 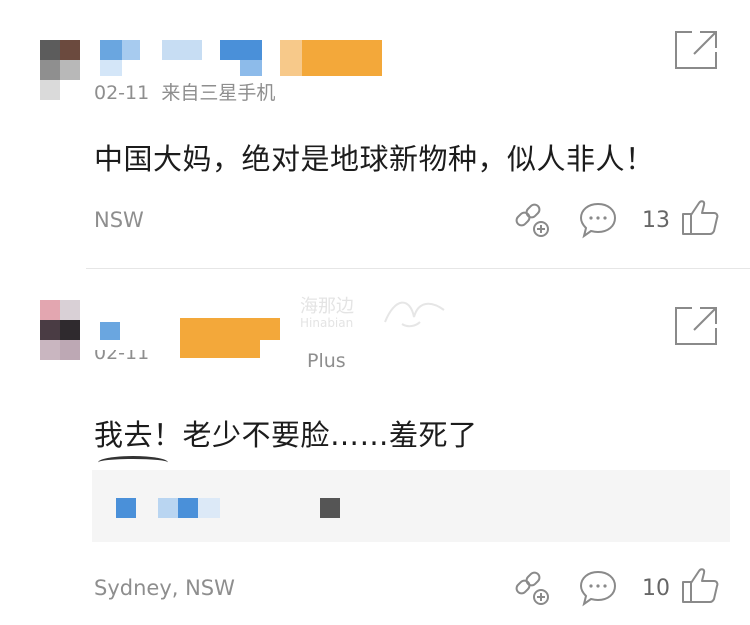 What do you see at coordinates (327, 306) in the screenshot?
I see `watermark-cn: 海那边` at bounding box center [327, 306].